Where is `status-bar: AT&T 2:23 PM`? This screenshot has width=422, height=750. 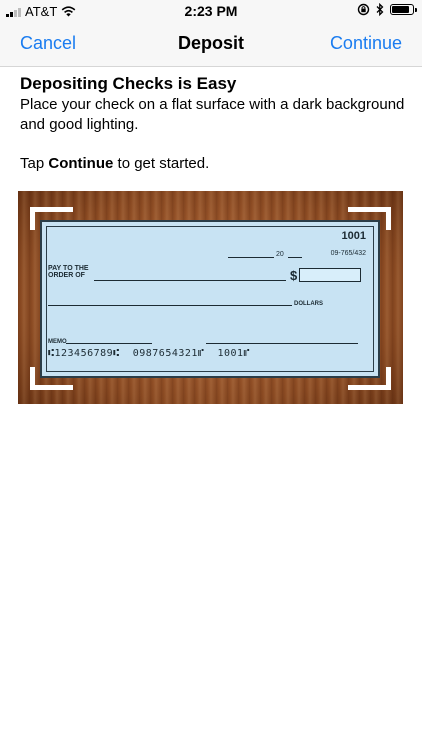 status-bar: AT&T 2:23 PM is located at coordinates (211, 11).